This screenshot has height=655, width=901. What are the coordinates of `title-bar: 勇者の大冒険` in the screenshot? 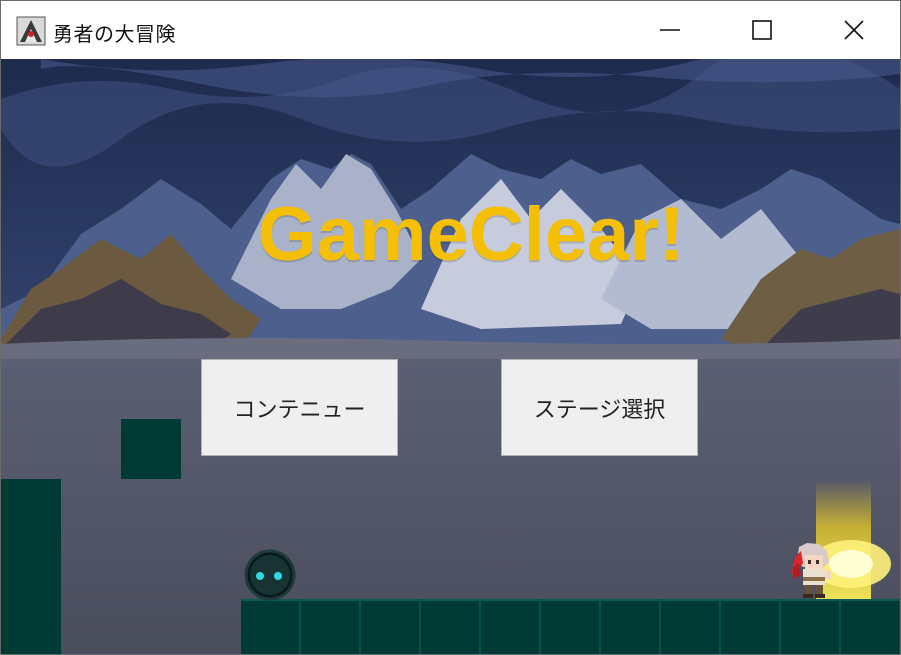 It's located at (450, 30).